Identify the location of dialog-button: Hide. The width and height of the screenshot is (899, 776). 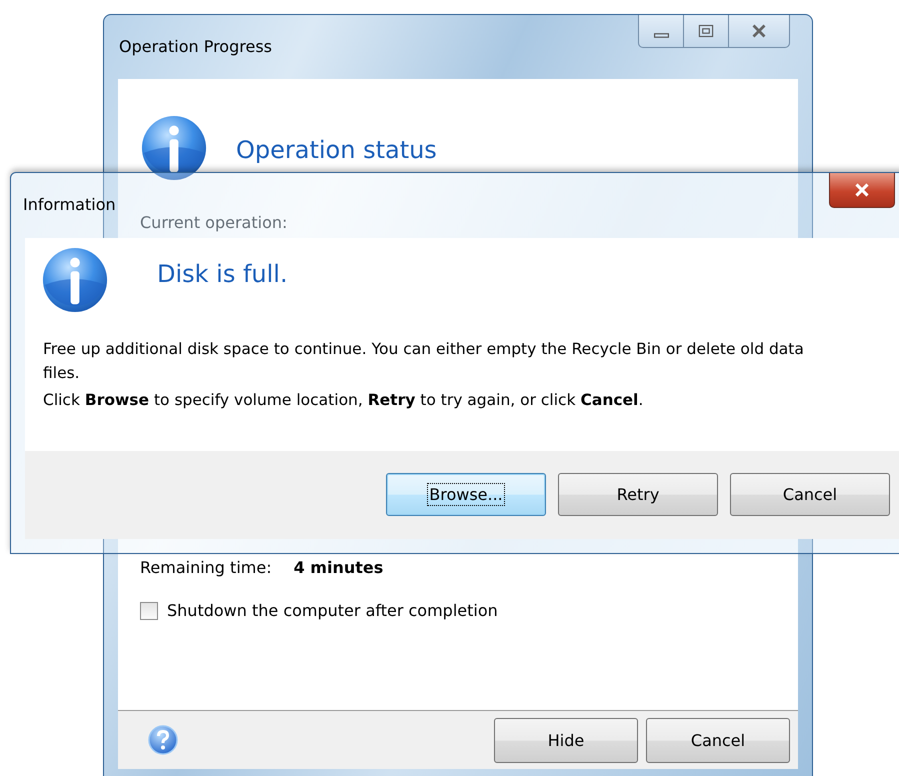
(566, 740).